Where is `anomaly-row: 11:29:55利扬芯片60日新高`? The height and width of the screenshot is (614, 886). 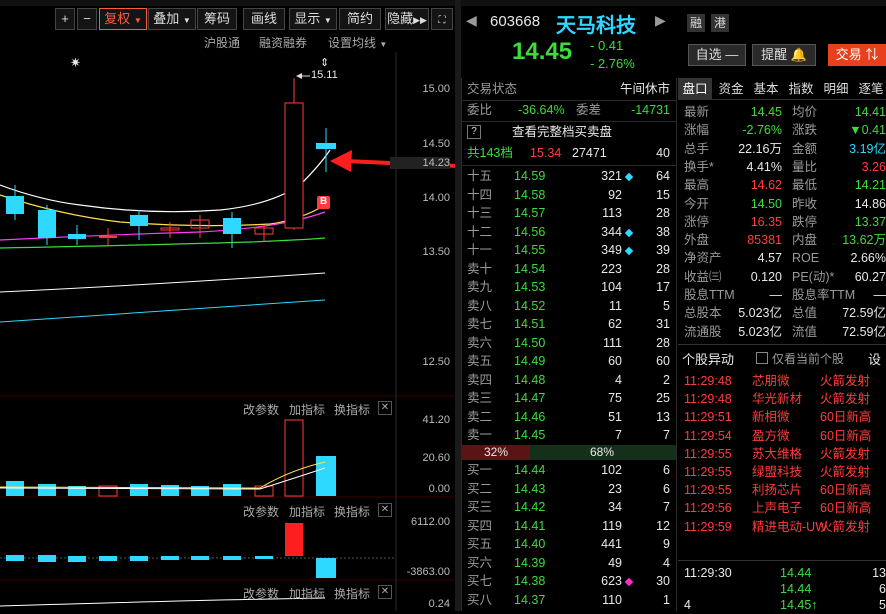
anomaly-row: 11:29:55利扬芯片60日新高 is located at coordinates (783, 490).